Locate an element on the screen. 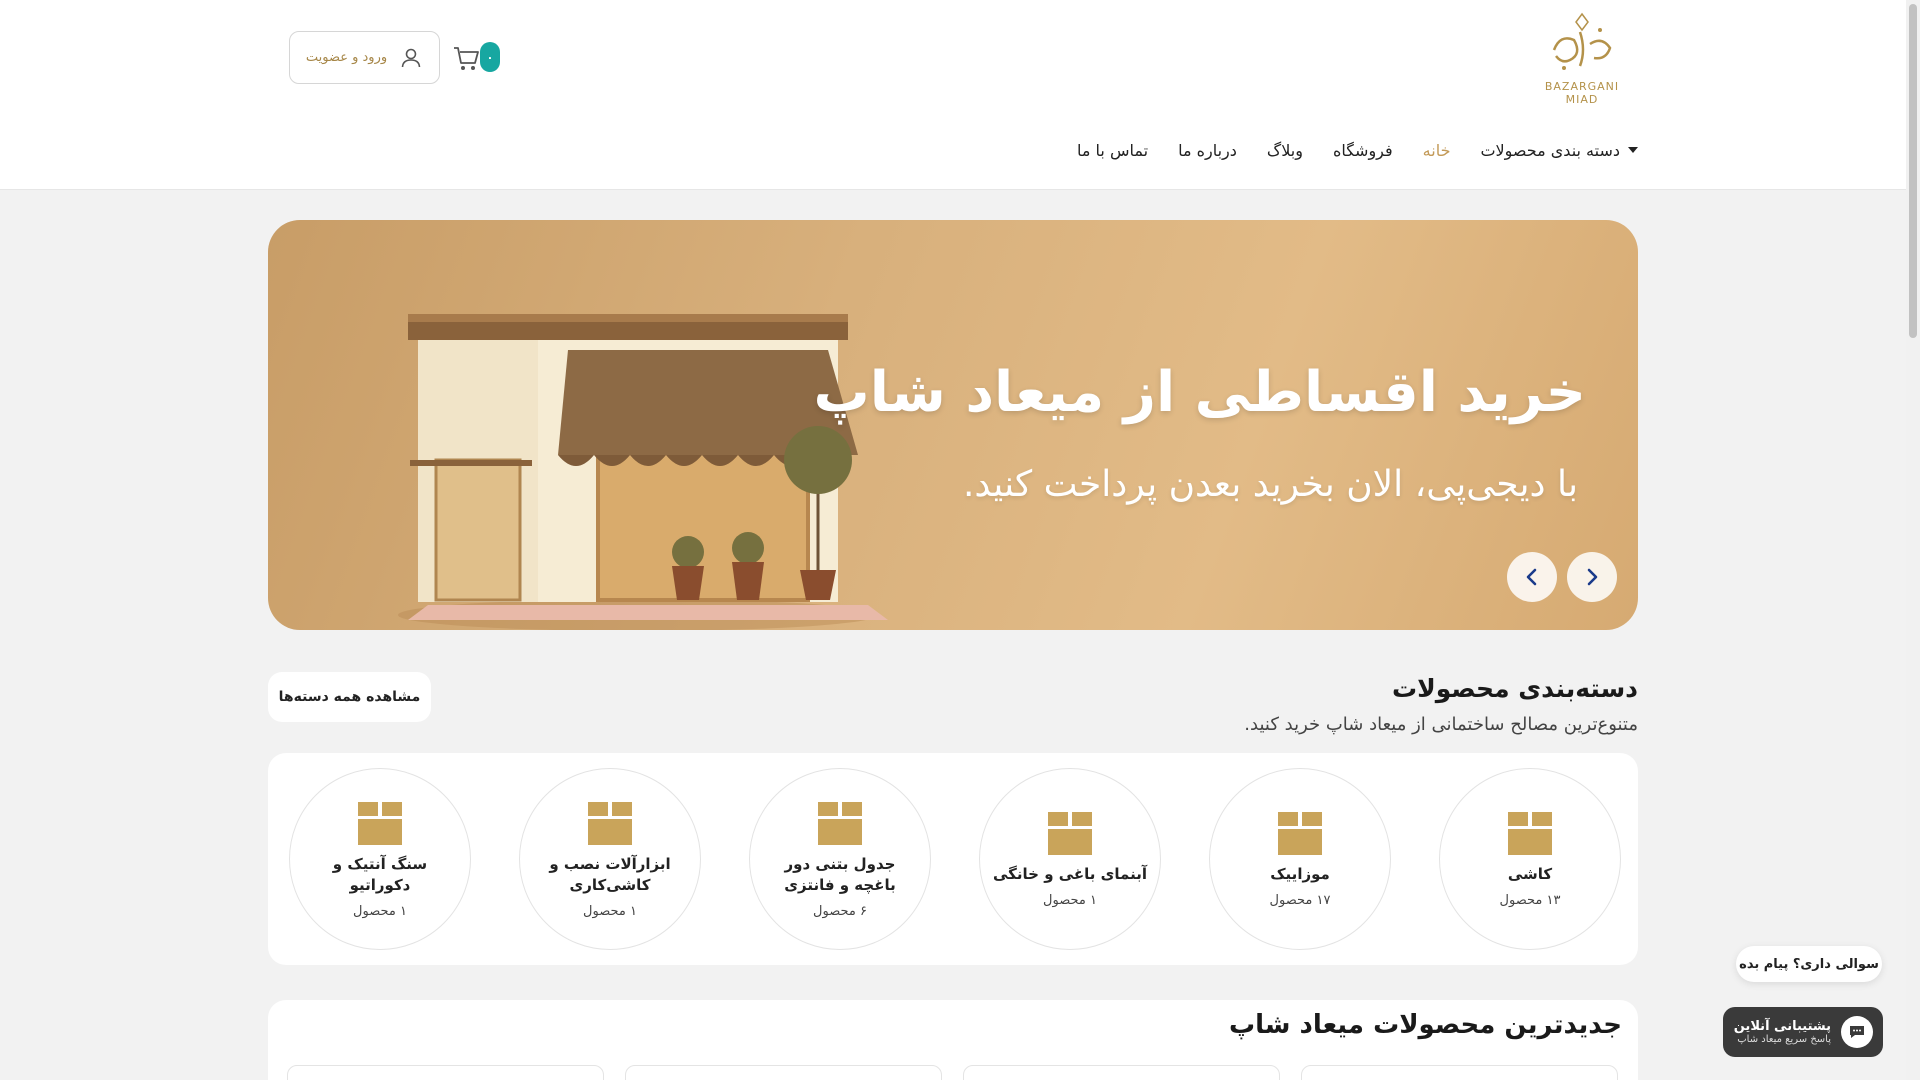  shop-illustration is located at coordinates (643, 472).